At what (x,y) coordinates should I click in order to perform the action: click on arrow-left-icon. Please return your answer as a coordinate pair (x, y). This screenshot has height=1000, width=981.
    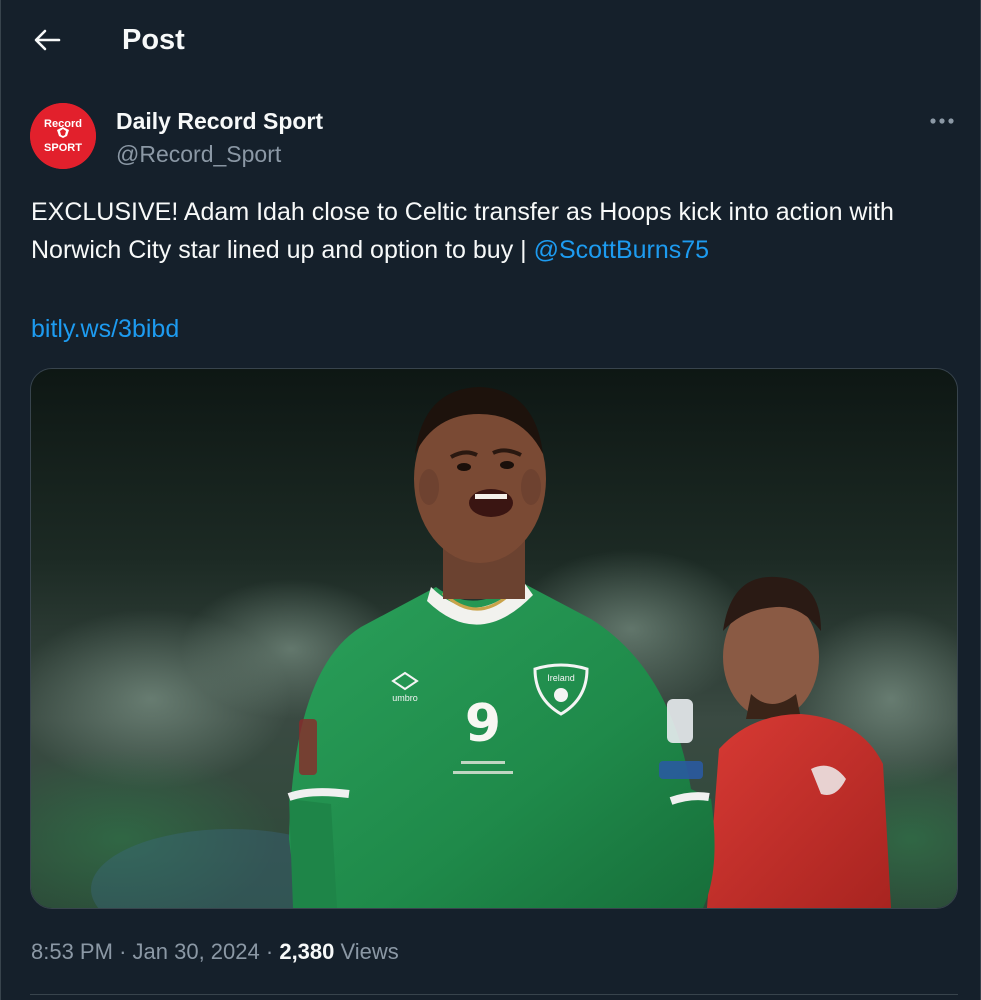
    Looking at the image, I should click on (47, 40).